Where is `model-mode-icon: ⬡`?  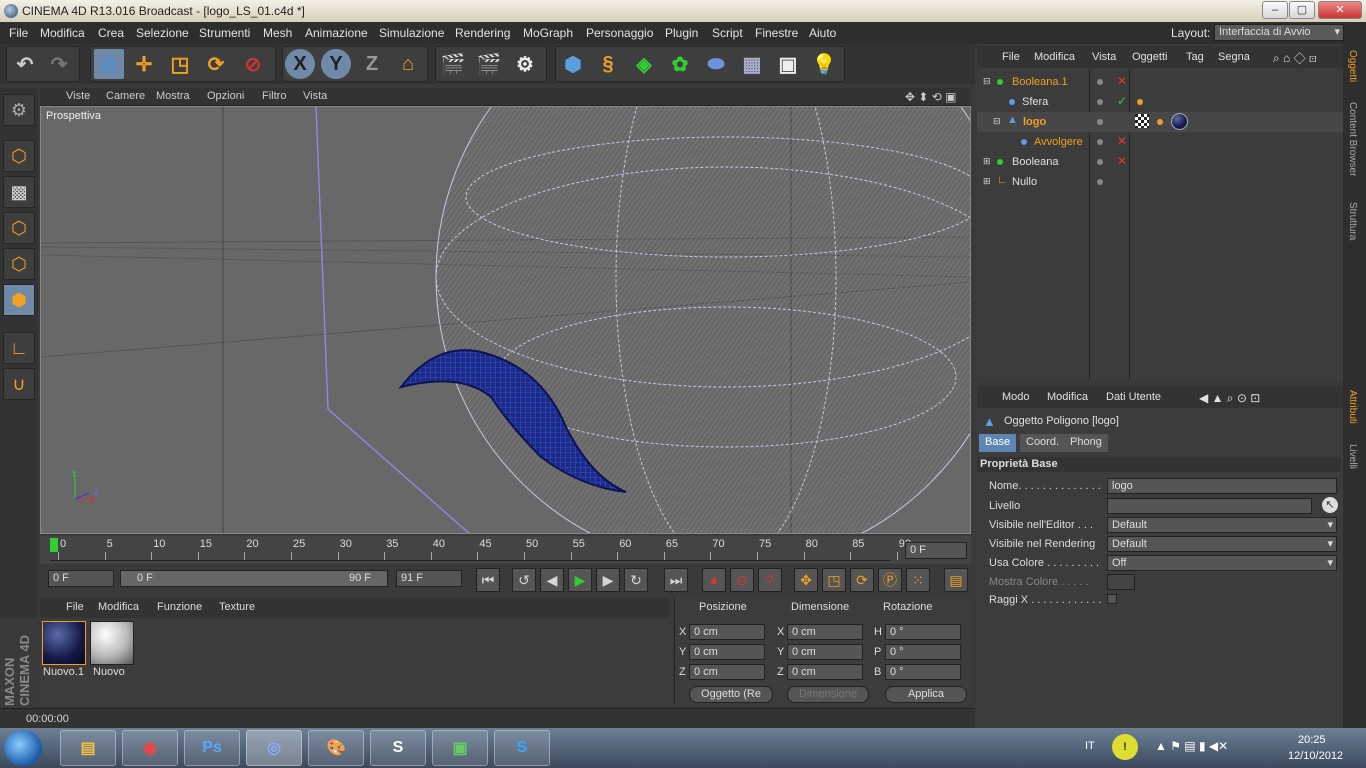
model-mode-icon: ⬡ is located at coordinates (19, 156).